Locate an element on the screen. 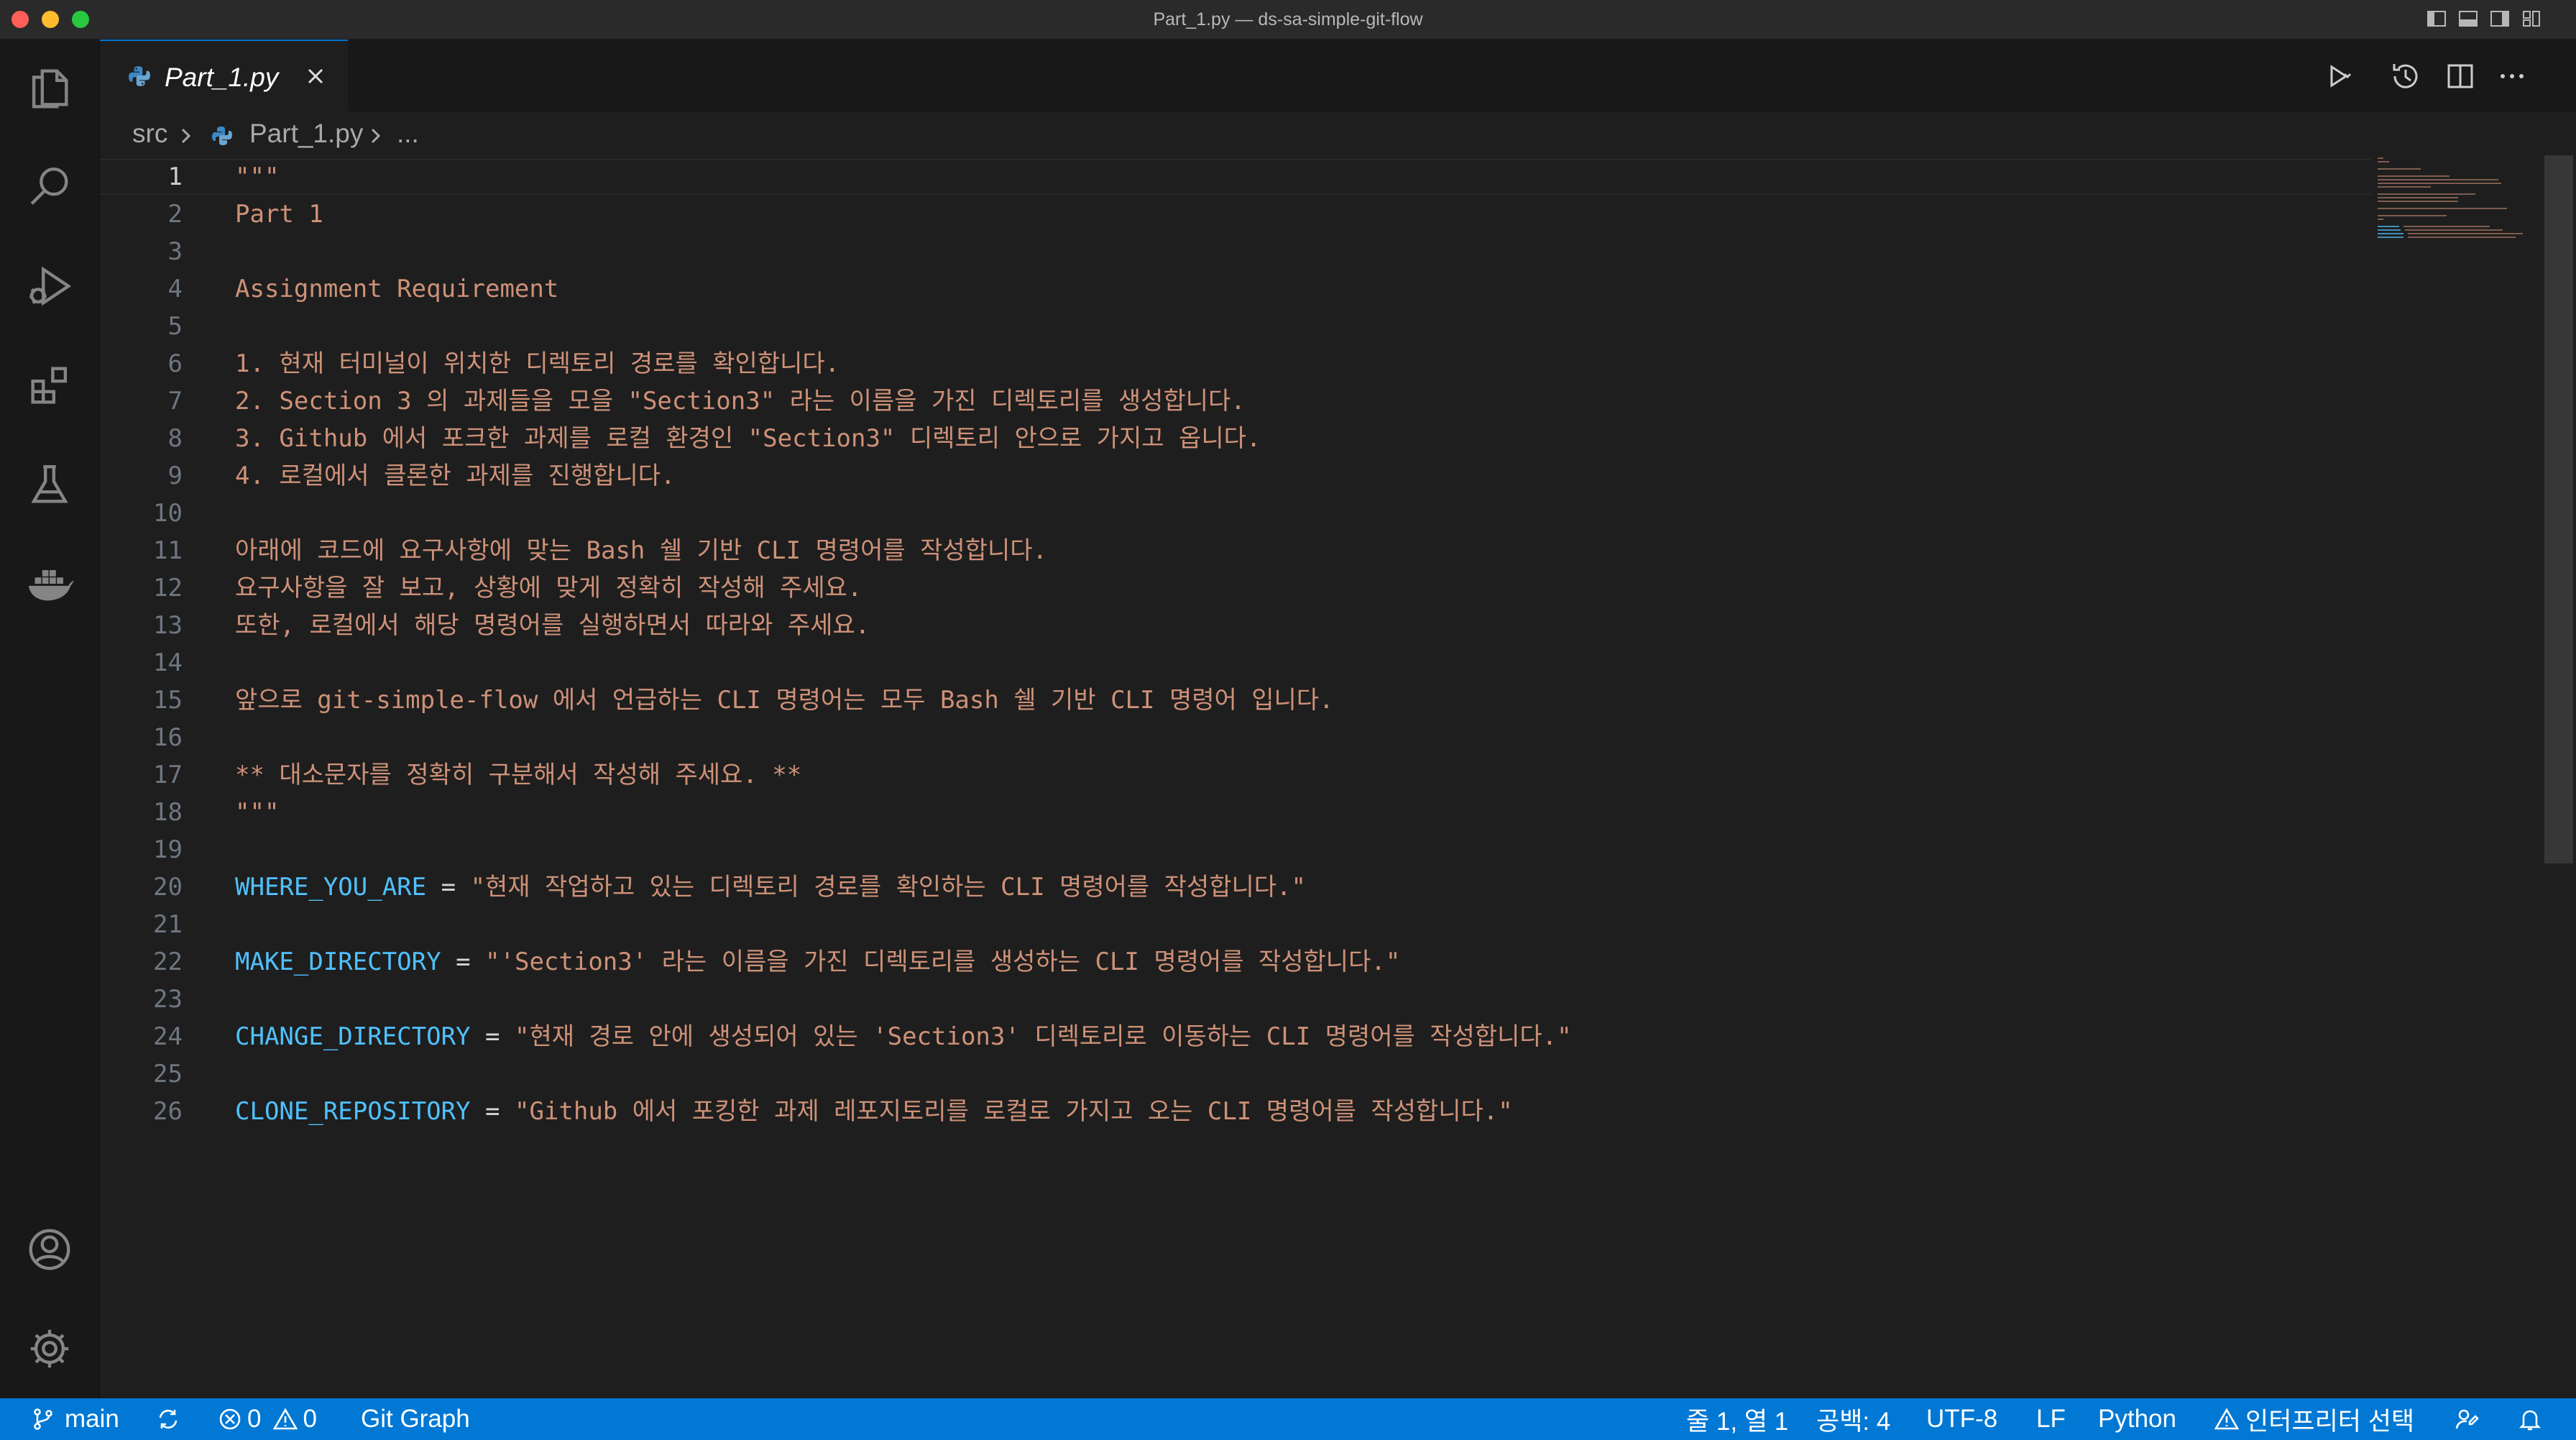  docstring-text: Assignment Requirement is located at coordinates (397, 289).